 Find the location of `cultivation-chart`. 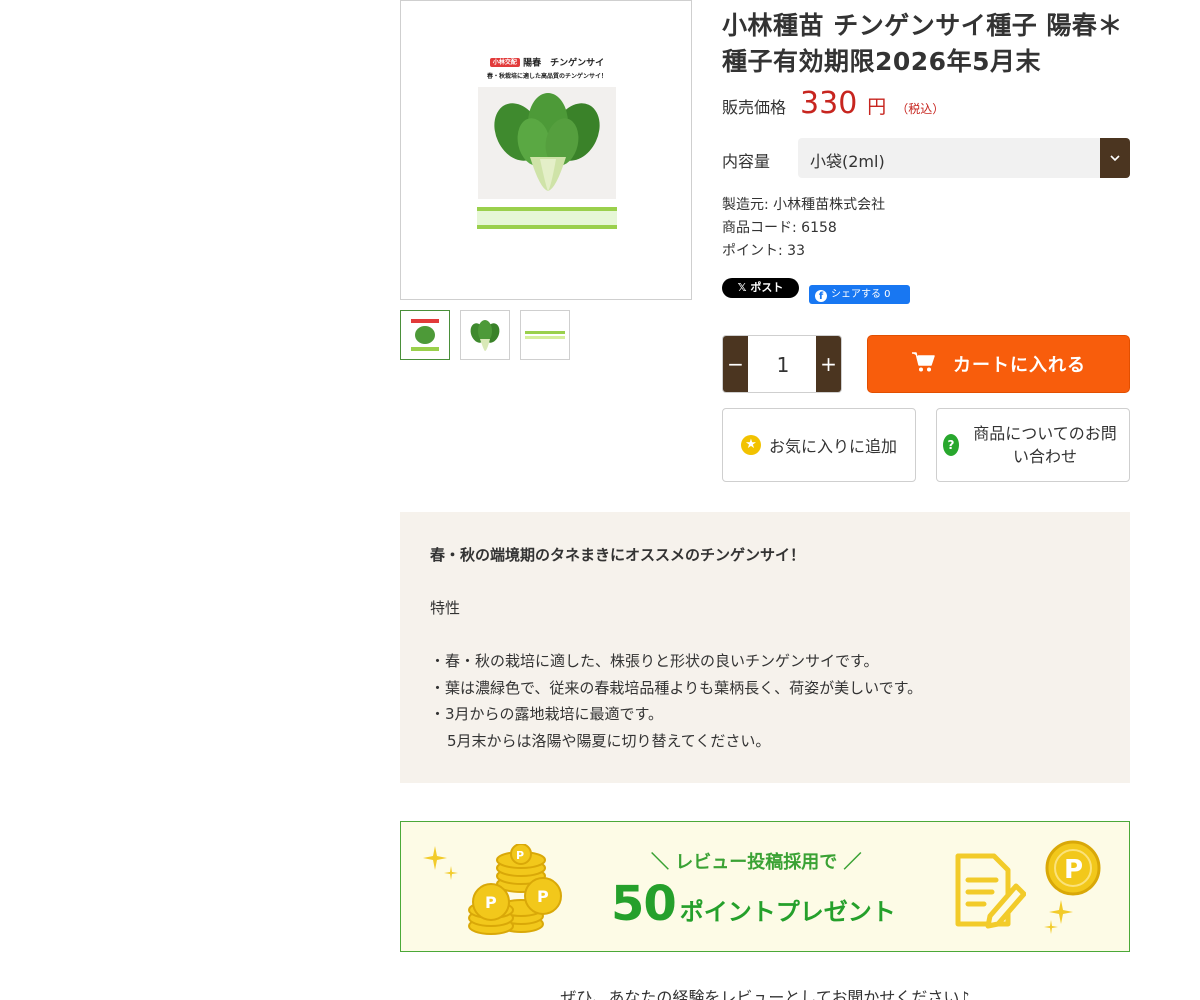

cultivation-chart is located at coordinates (547, 218).